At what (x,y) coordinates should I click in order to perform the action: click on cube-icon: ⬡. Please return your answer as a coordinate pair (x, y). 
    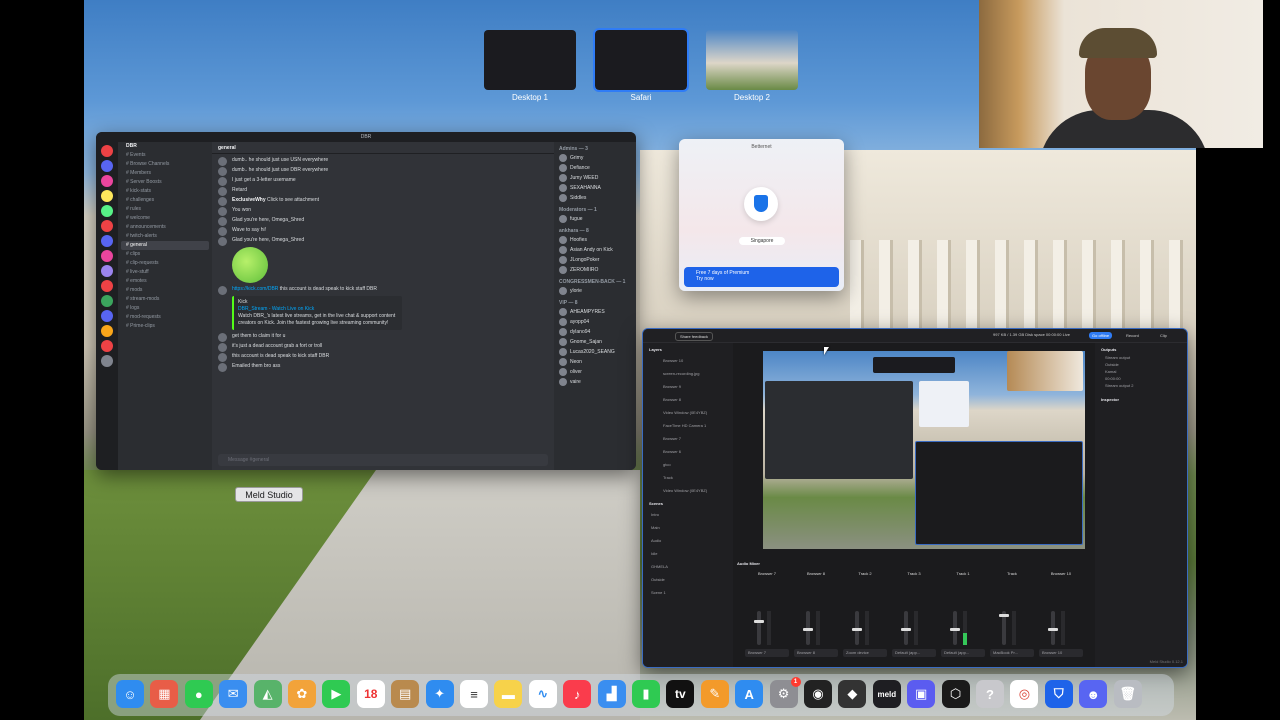
    Looking at the image, I should click on (955, 694).